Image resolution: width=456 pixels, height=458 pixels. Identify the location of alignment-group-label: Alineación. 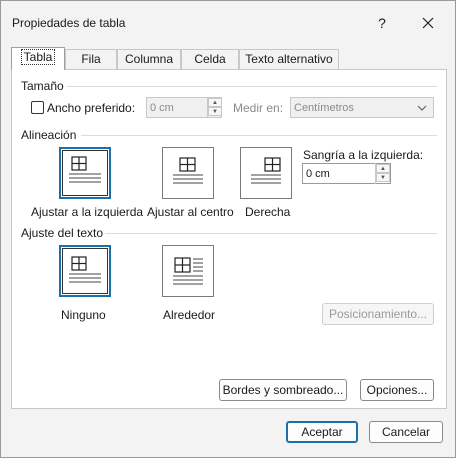
(49, 135).